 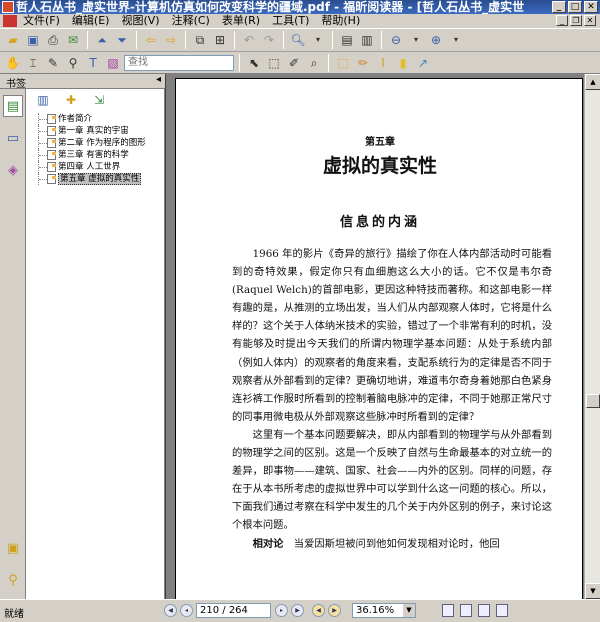 What do you see at coordinates (502, 610) in the screenshot?
I see `continuous-facing-view-icon` at bounding box center [502, 610].